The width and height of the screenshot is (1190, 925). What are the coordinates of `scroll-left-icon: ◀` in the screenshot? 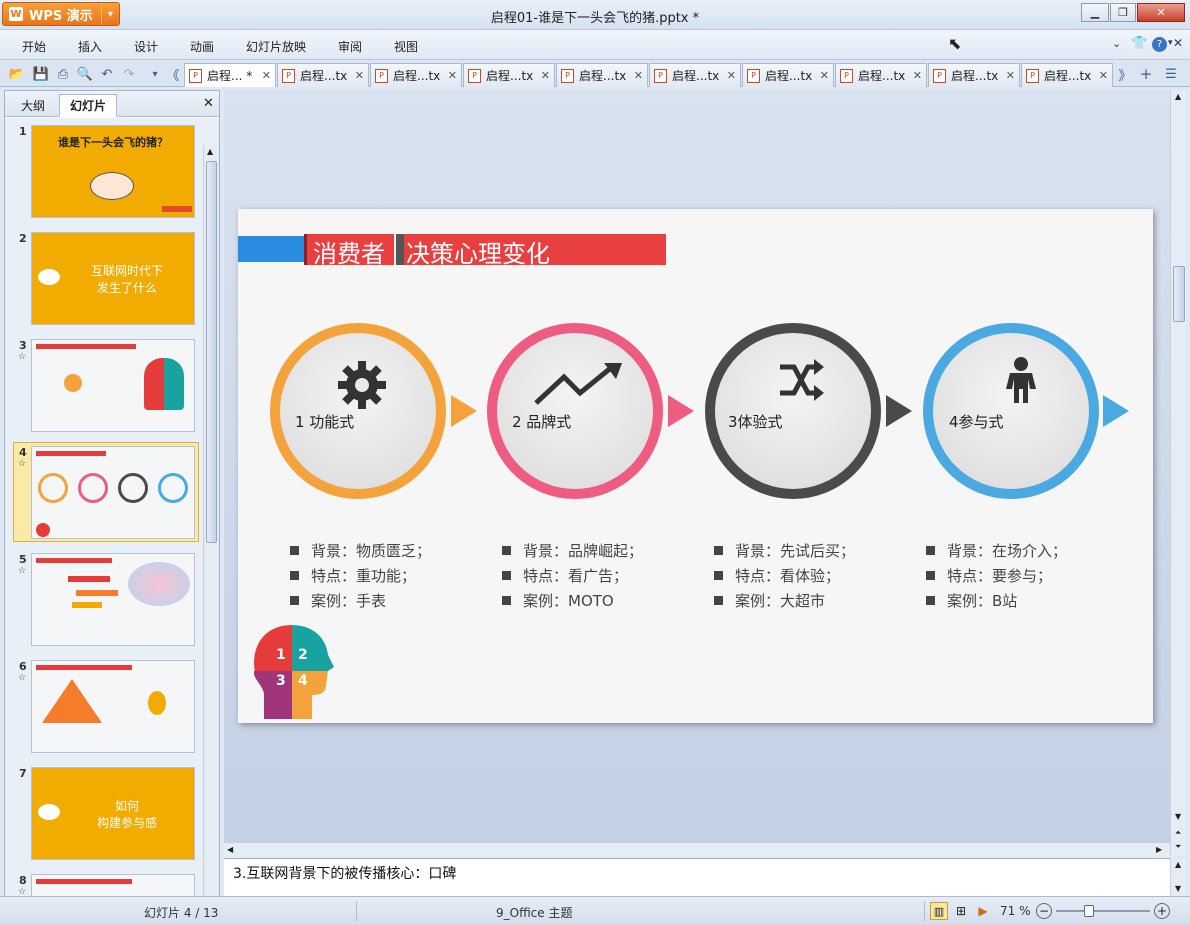 It's located at (230, 849).